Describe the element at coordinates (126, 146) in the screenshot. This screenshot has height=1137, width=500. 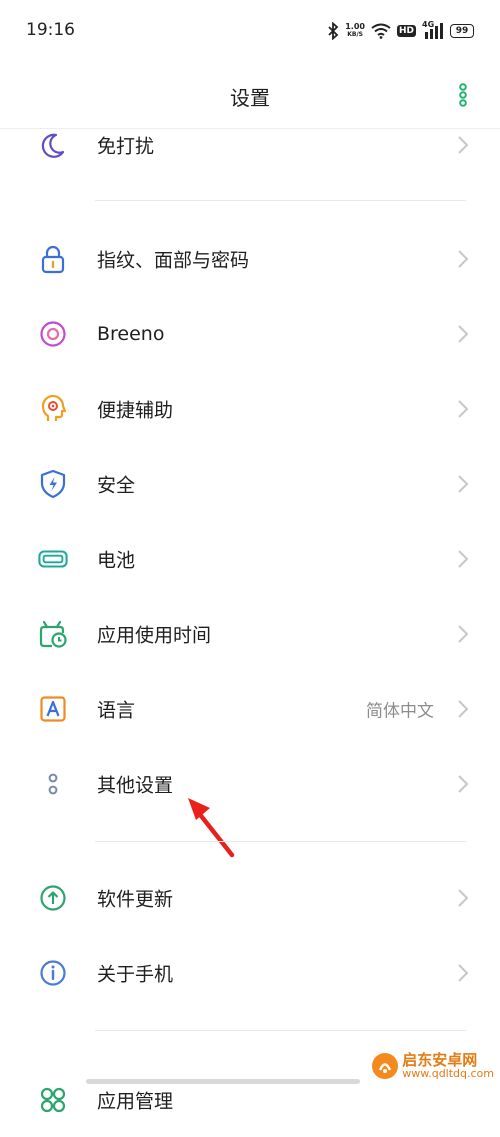
I see `settings-item-label: 免打扰` at that location.